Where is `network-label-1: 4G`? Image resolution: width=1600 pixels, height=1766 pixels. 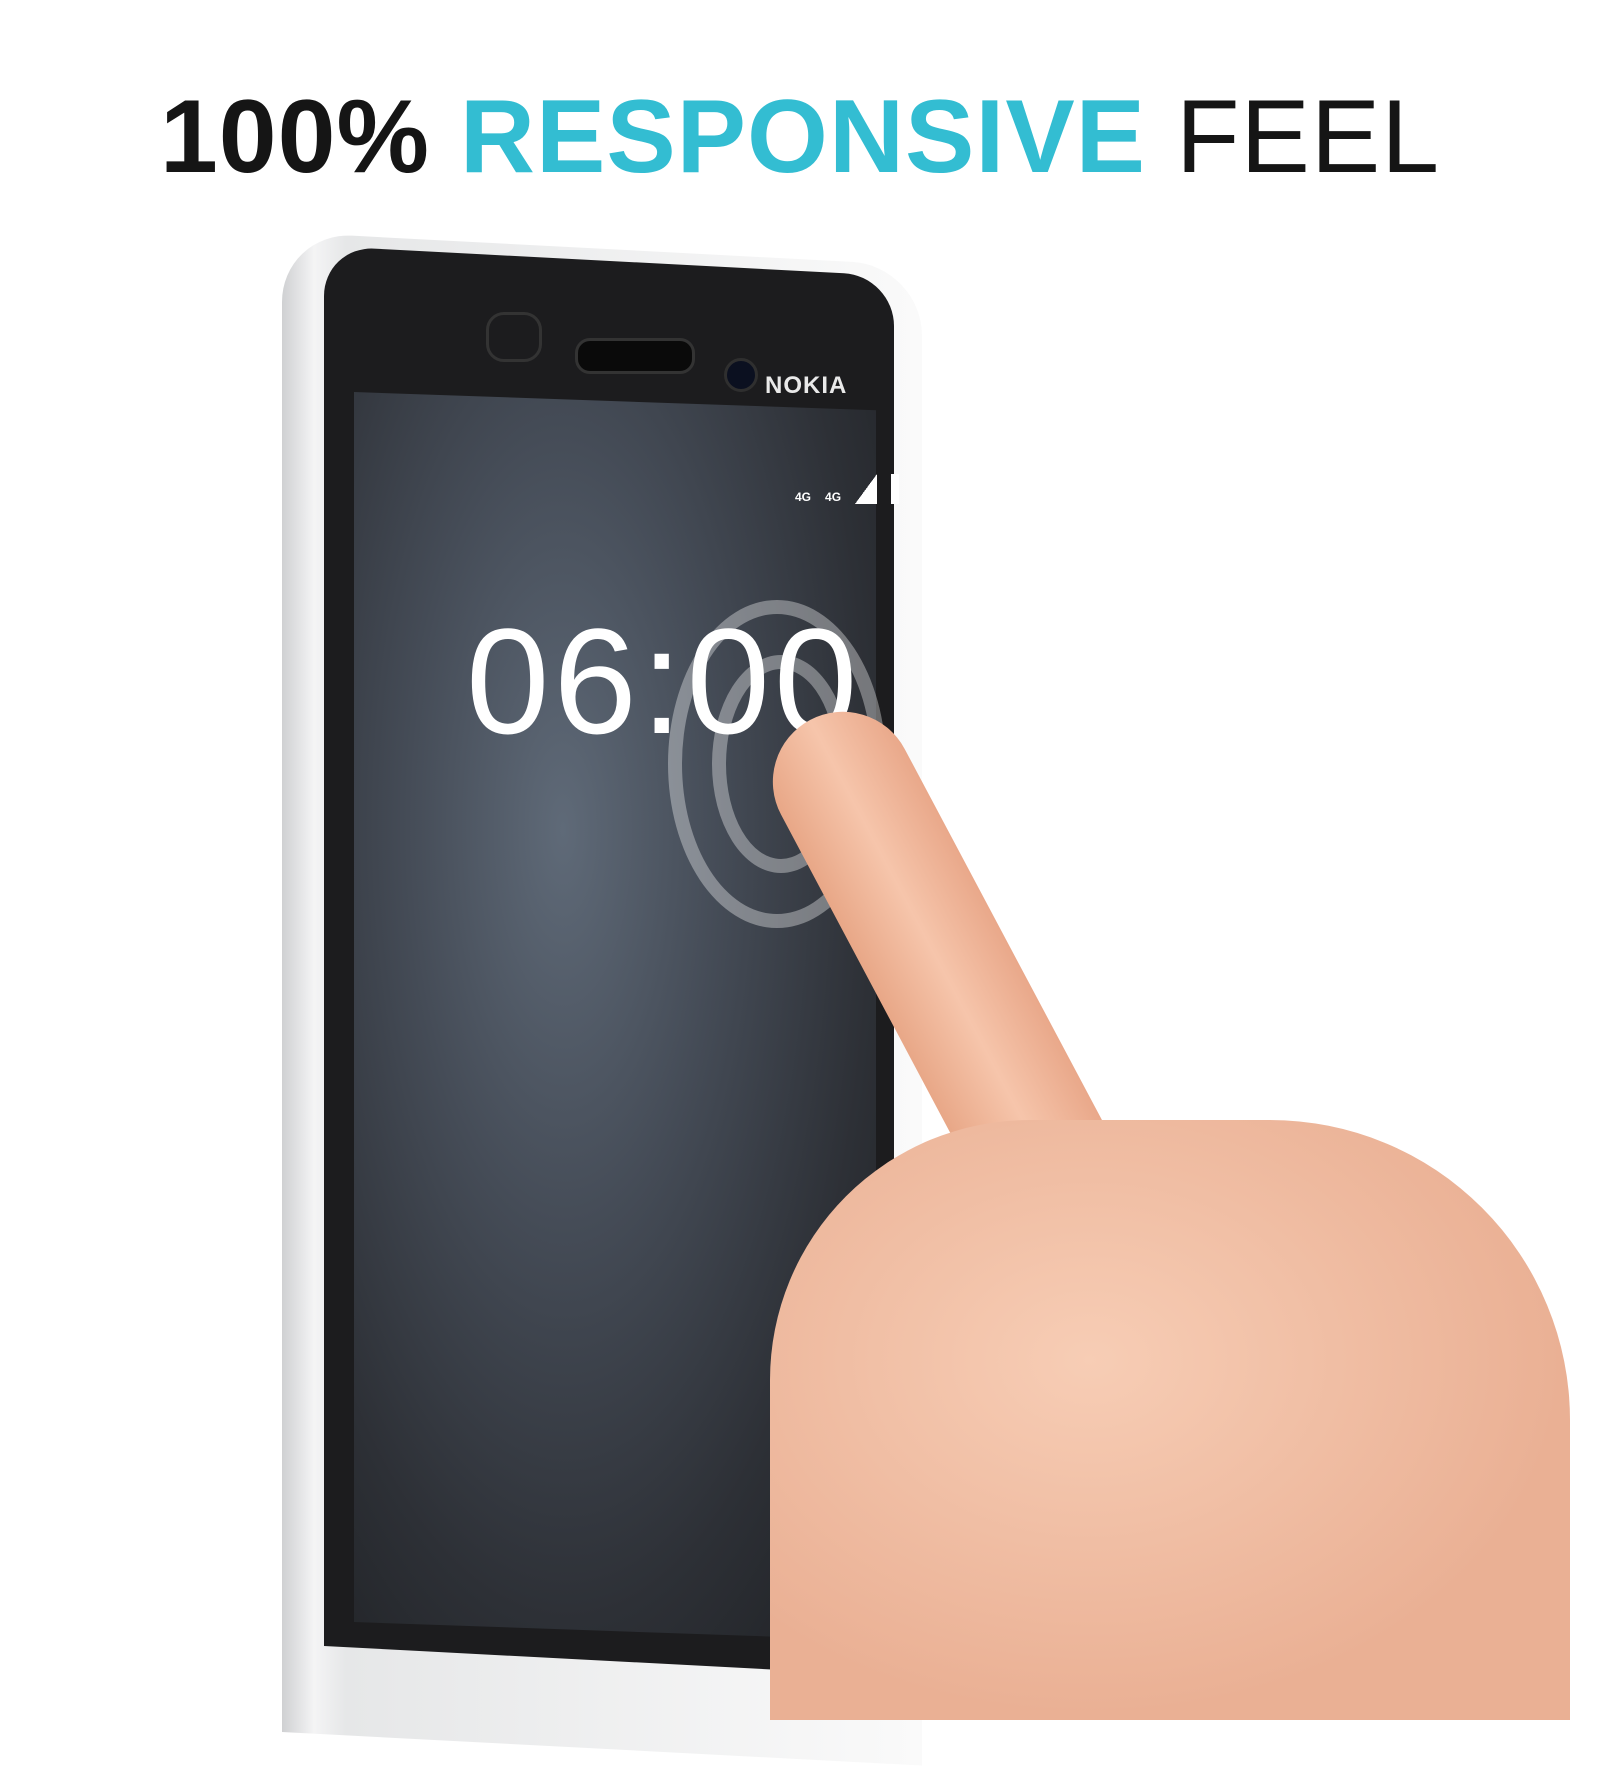
network-label-1: 4G is located at coordinates (803, 497).